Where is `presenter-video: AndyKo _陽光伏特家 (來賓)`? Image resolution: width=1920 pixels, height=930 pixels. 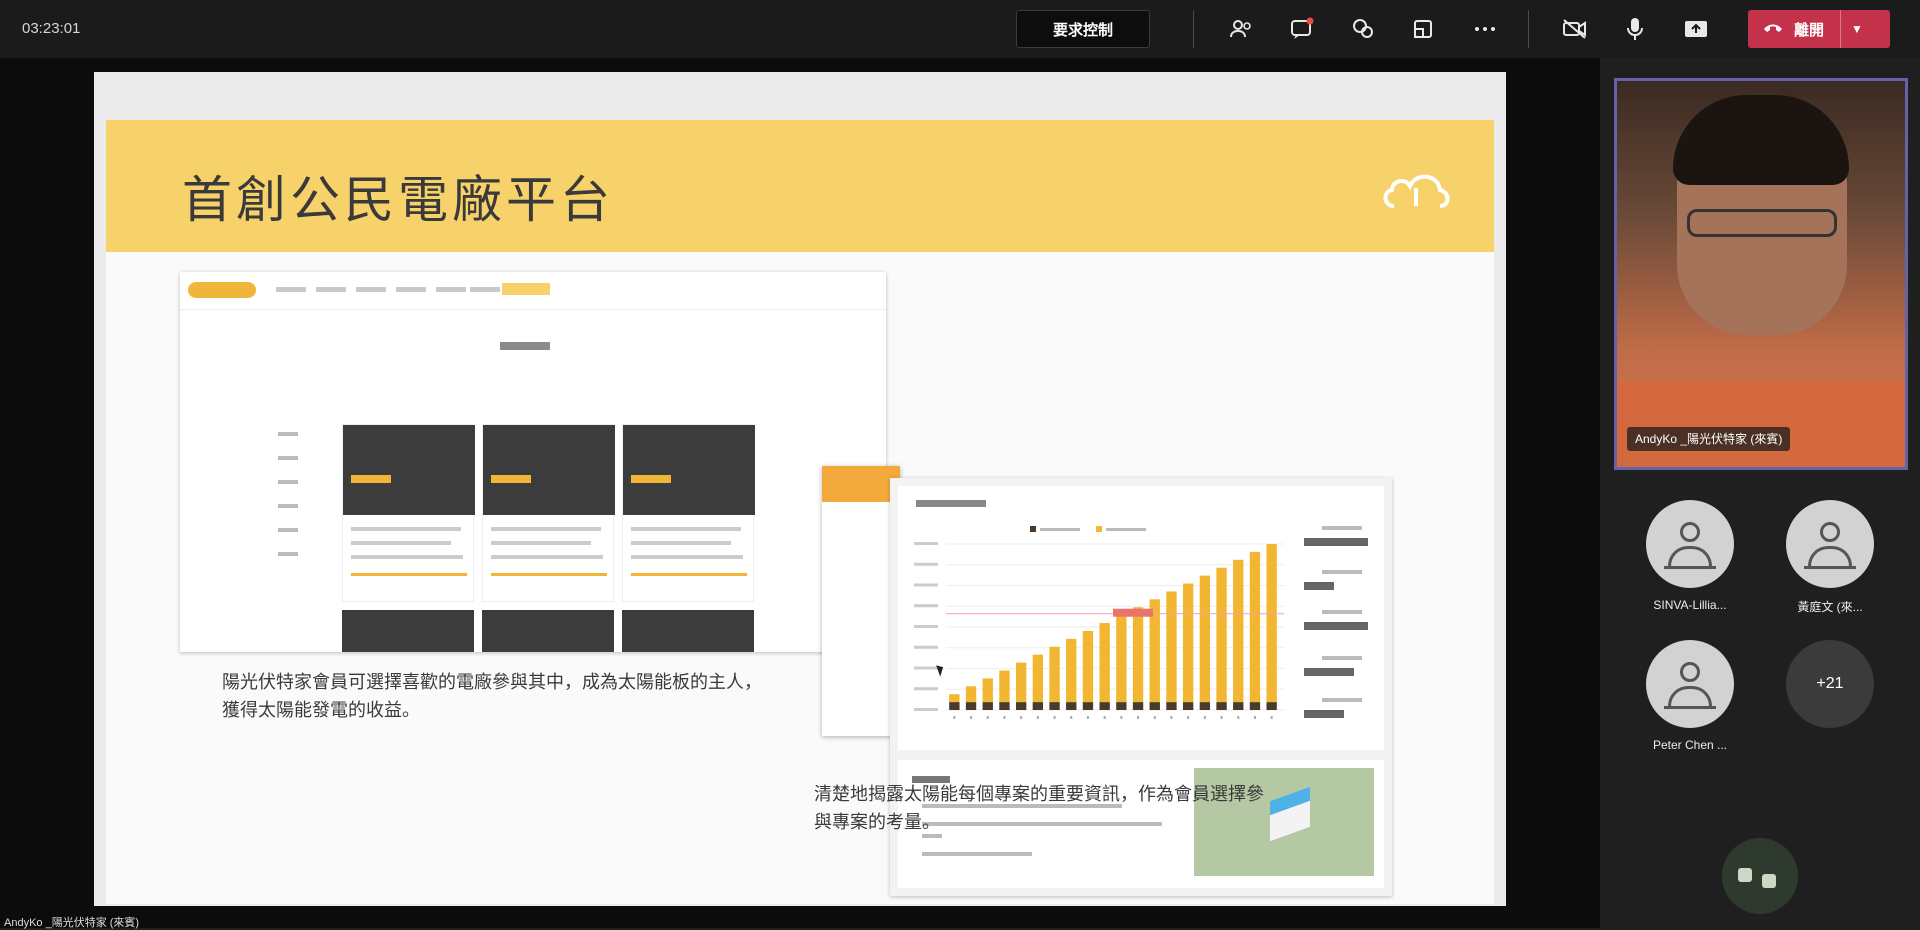
presenter-video: AndyKo _陽光伏特家 (來賓) is located at coordinates (1761, 274).